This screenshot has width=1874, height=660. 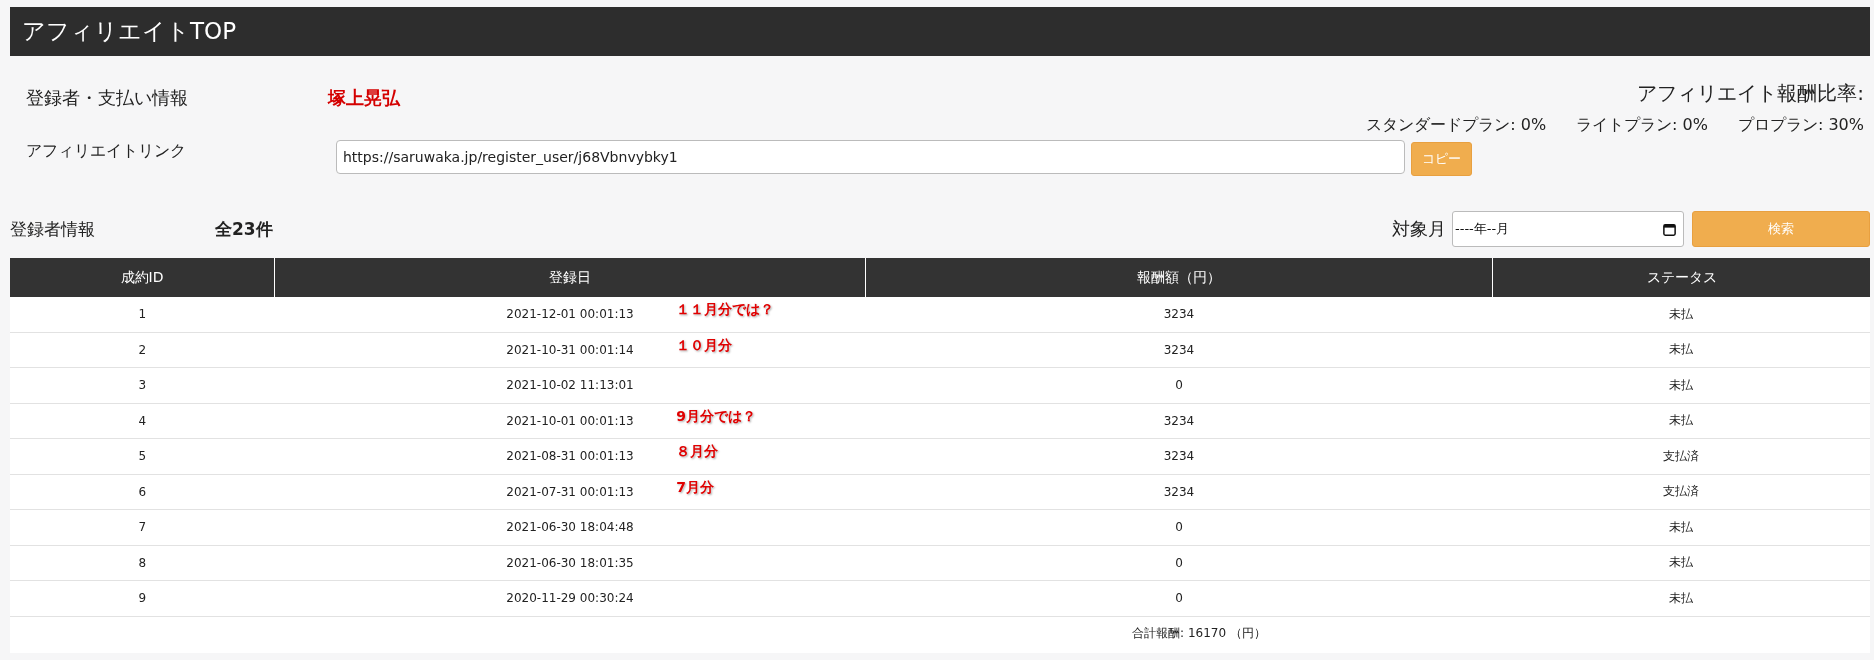 I want to click on page-title: アフィリエイトTOP, so click(x=129, y=31).